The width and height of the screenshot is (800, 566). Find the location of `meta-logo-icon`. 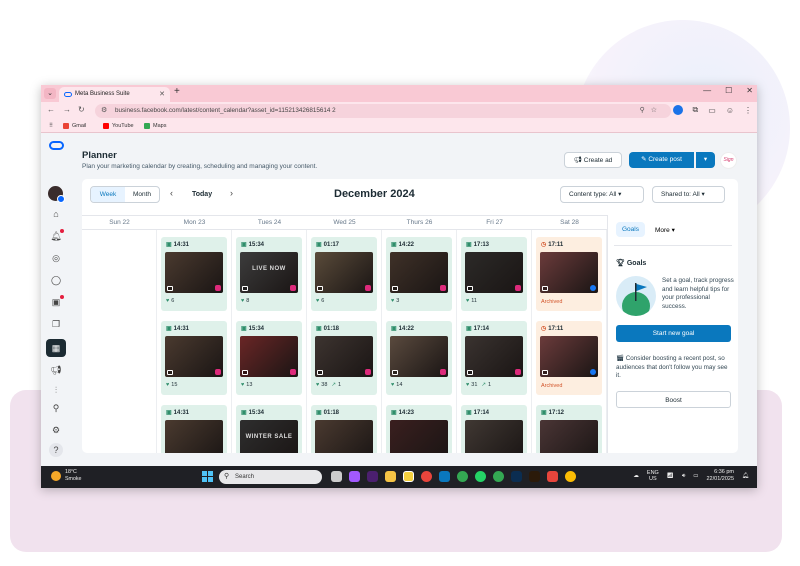

meta-logo-icon is located at coordinates (56, 145).